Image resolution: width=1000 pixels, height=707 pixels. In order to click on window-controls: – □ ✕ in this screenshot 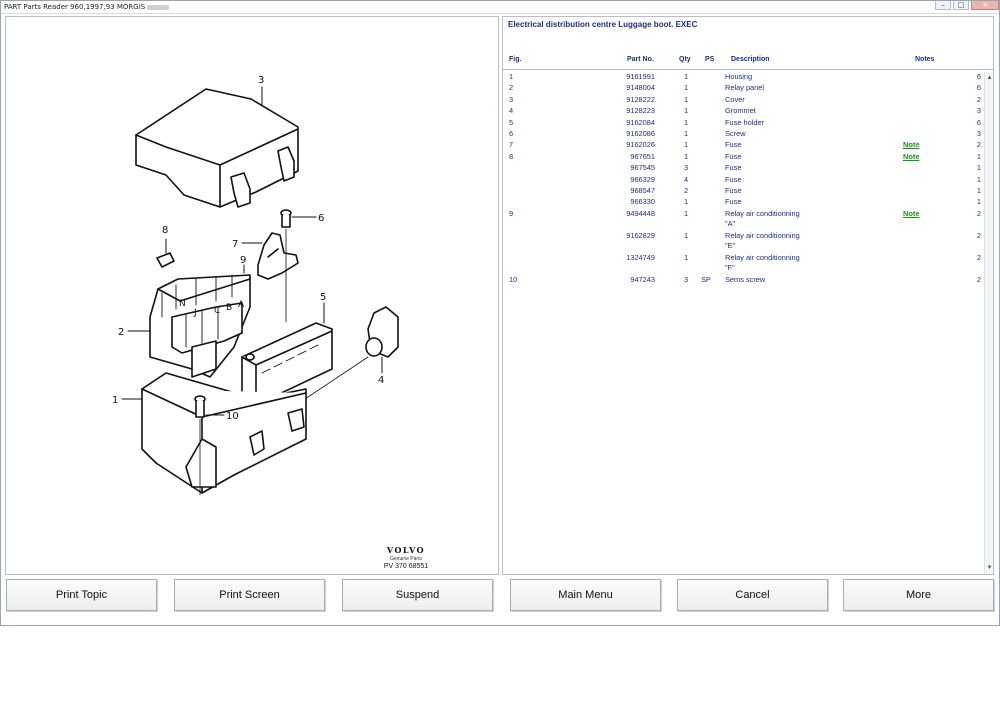, I will do `click(966, 7)`.